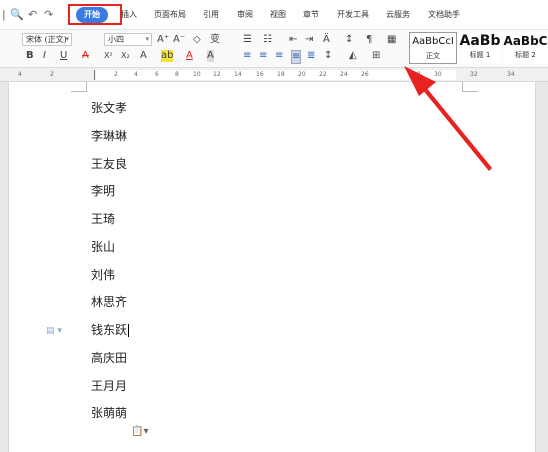 The image size is (548, 452). I want to click on distributed-align-icon: ≣, so click(311, 56).